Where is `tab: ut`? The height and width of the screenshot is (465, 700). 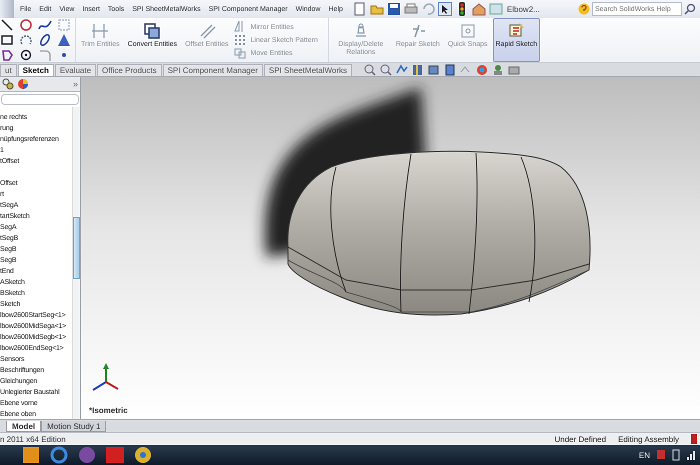 tab: ut is located at coordinates (8, 70).